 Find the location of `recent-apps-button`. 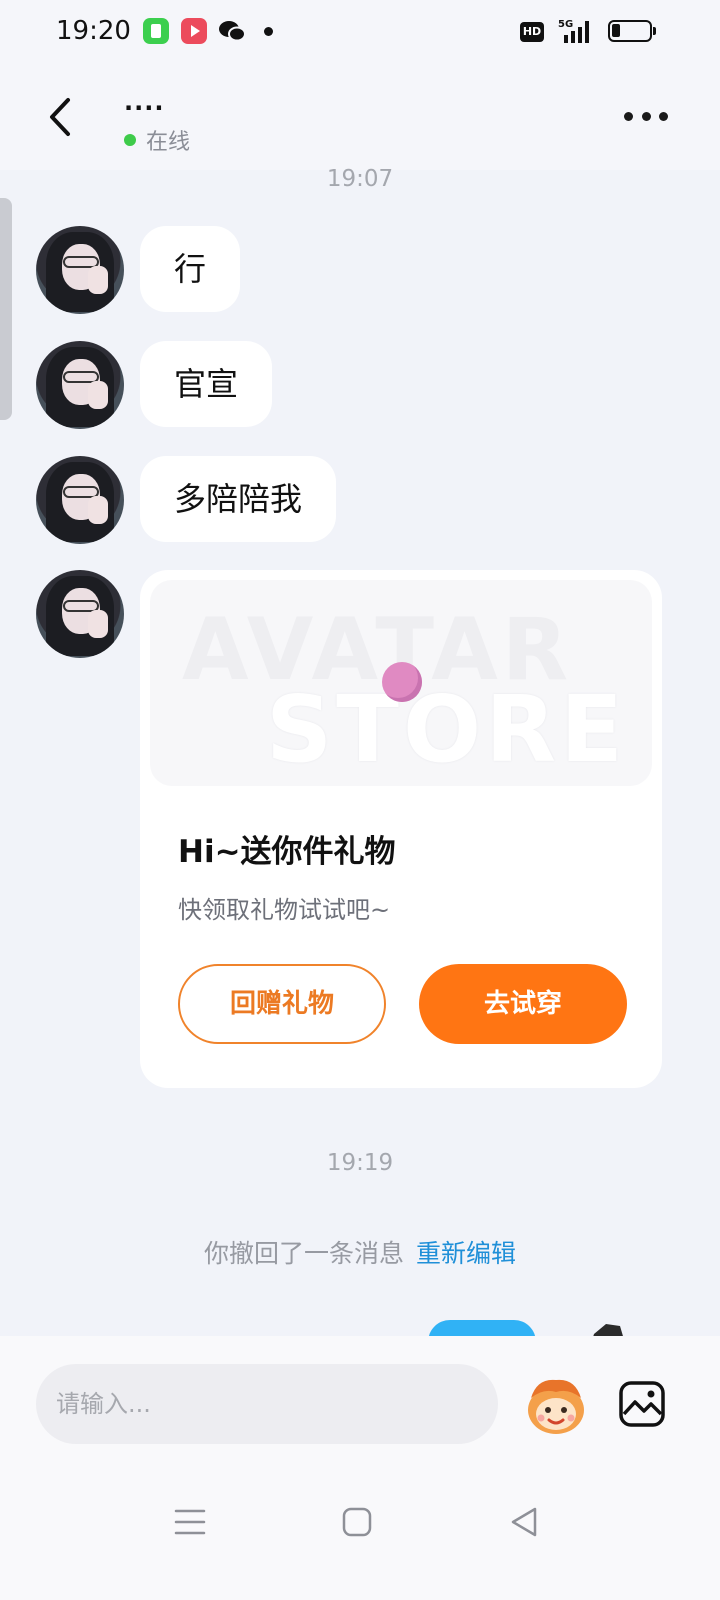

recent-apps-button is located at coordinates (190, 1522).